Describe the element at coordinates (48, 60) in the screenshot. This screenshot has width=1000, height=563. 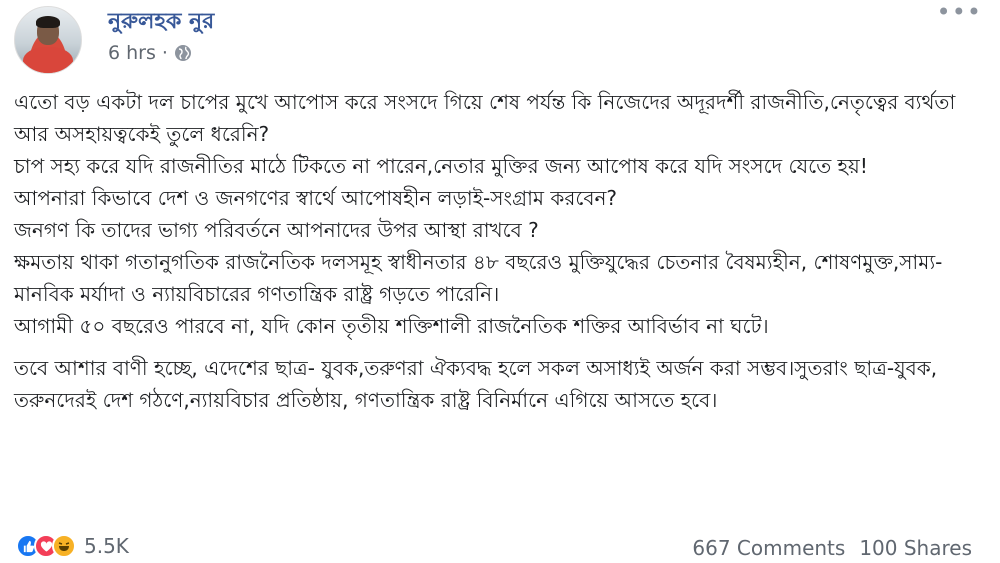
I see `avatar-shirt` at that location.